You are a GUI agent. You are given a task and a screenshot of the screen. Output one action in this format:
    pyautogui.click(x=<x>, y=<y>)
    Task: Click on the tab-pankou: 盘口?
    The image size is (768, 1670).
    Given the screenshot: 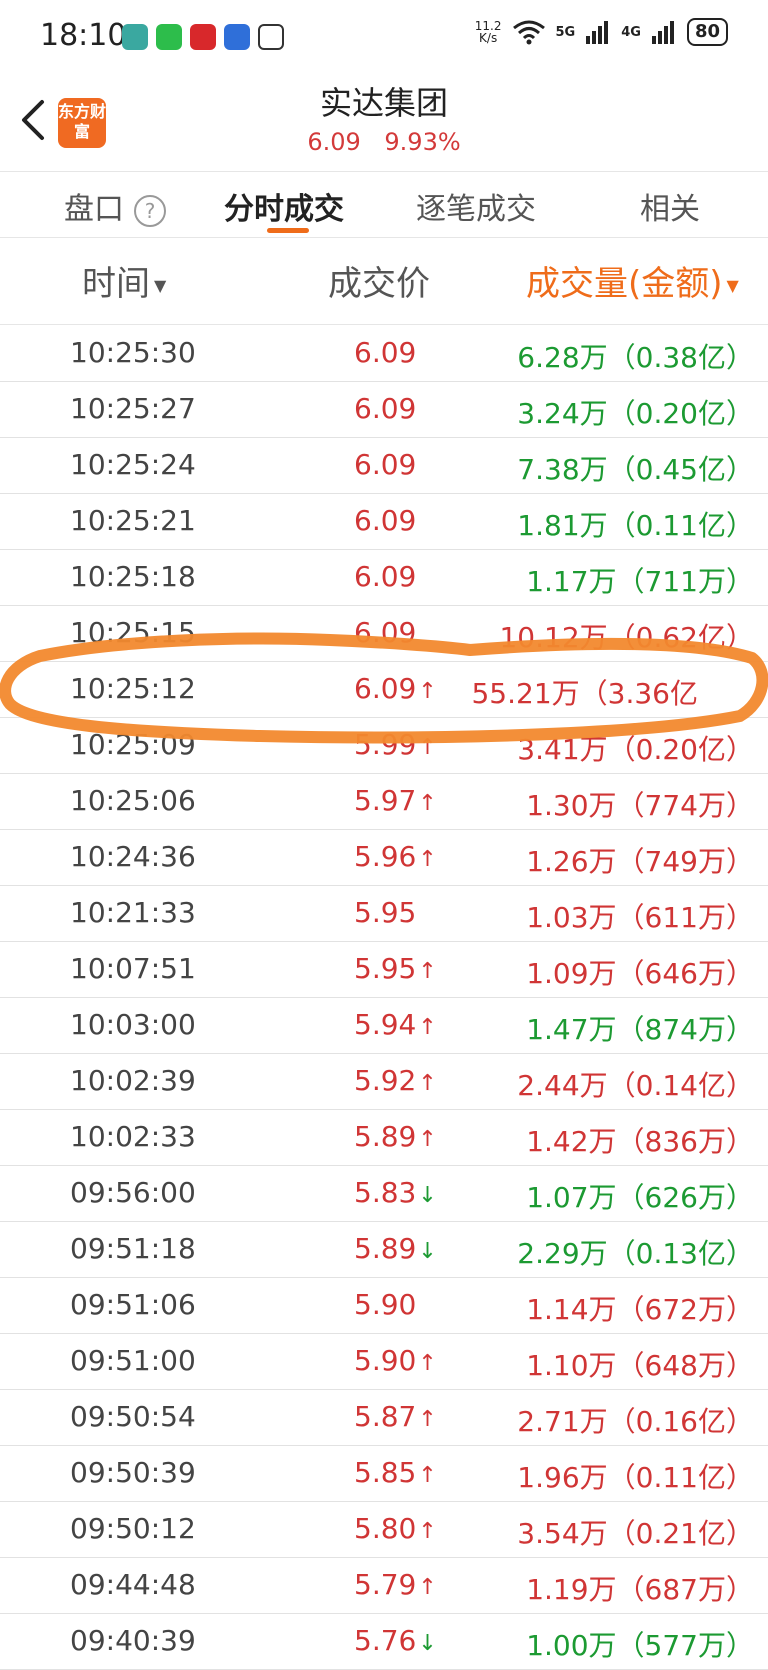 What is the action you would take?
    pyautogui.click(x=115, y=206)
    